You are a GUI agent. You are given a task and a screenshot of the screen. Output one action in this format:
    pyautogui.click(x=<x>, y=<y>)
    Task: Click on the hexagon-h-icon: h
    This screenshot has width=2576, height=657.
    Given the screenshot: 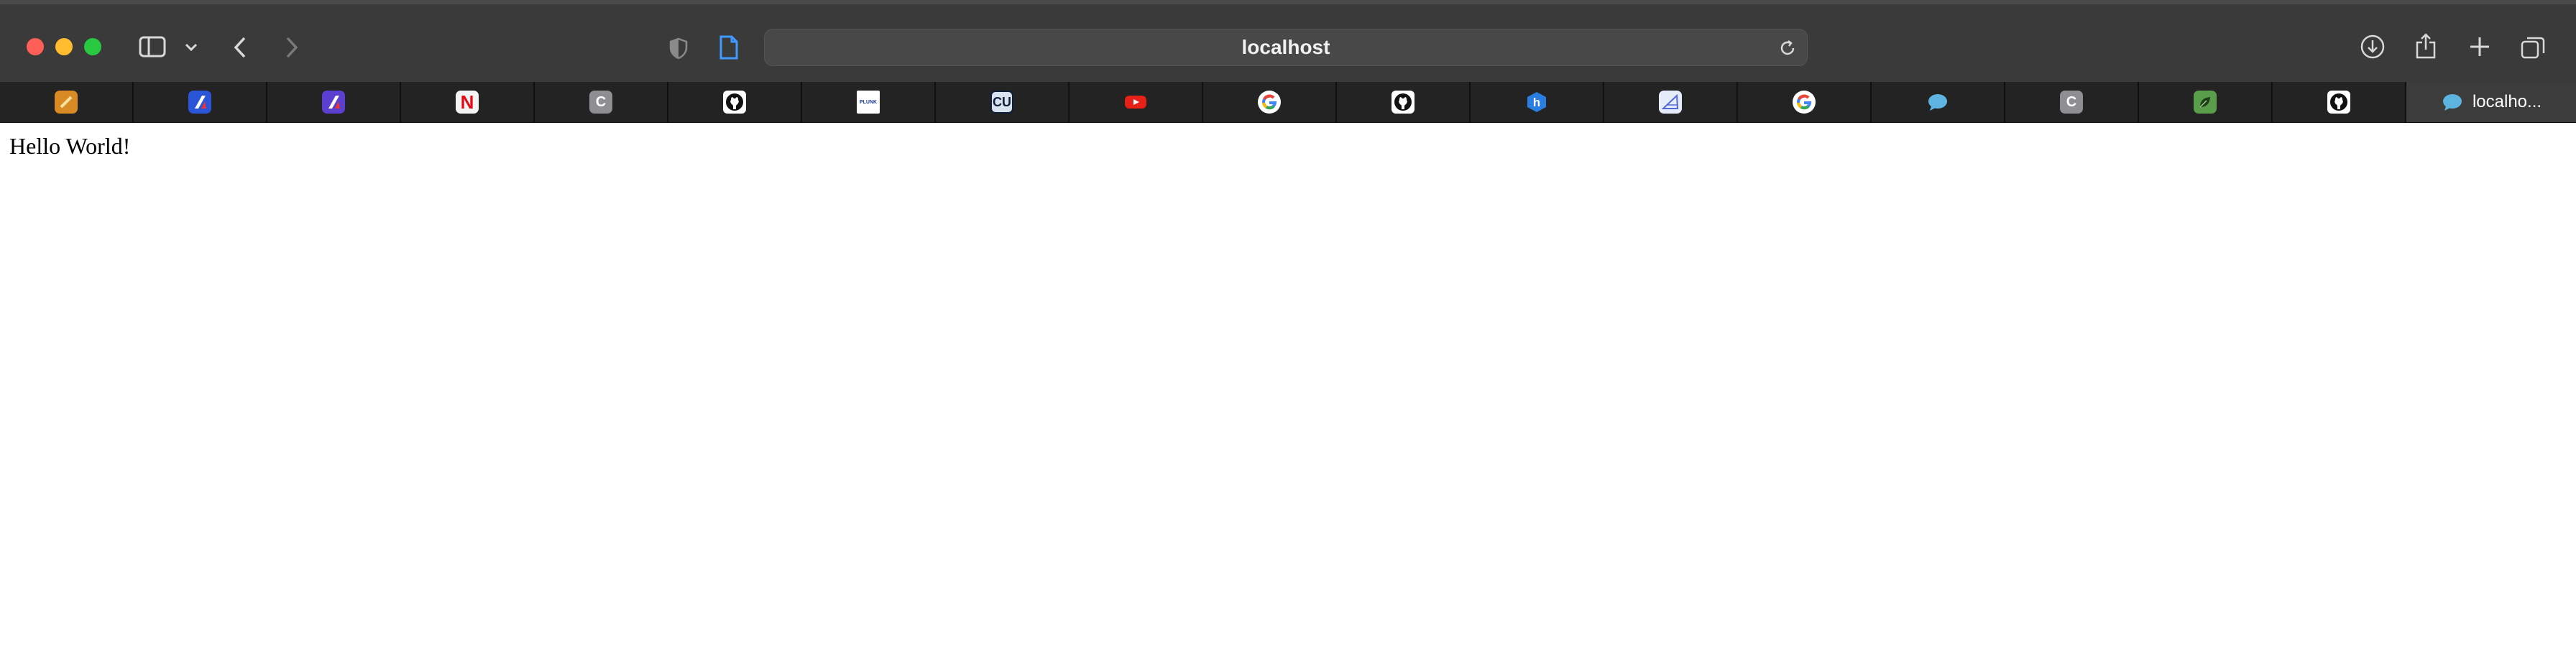 What is the action you would take?
    pyautogui.click(x=1536, y=103)
    